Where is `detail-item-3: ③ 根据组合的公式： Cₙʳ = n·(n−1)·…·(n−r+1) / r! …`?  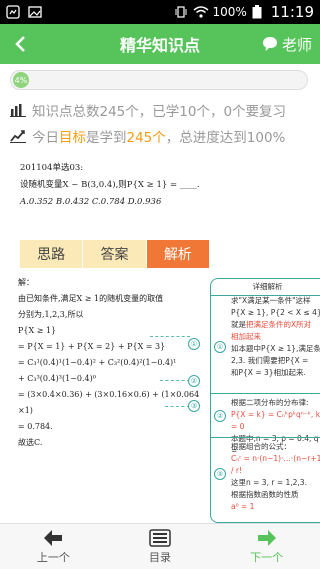
detail-item-3: ③ 根据组合的公式： Cₙʳ = n·(n−1)·…·(n−r+1) / r! … is located at coordinates (265, 479).